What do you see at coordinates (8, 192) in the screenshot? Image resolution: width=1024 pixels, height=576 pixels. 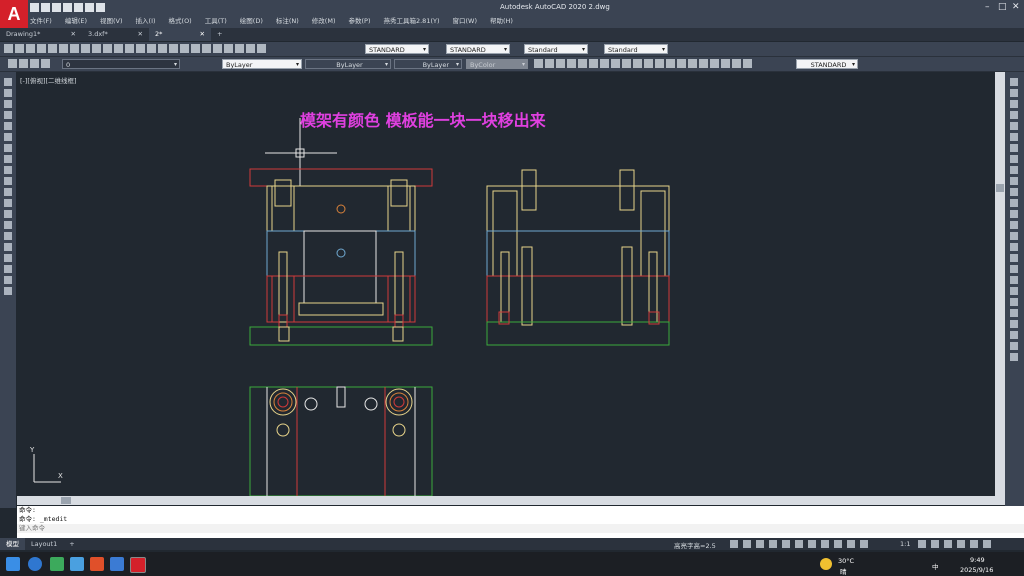 I see `ellipse-arc-icon` at bounding box center [8, 192].